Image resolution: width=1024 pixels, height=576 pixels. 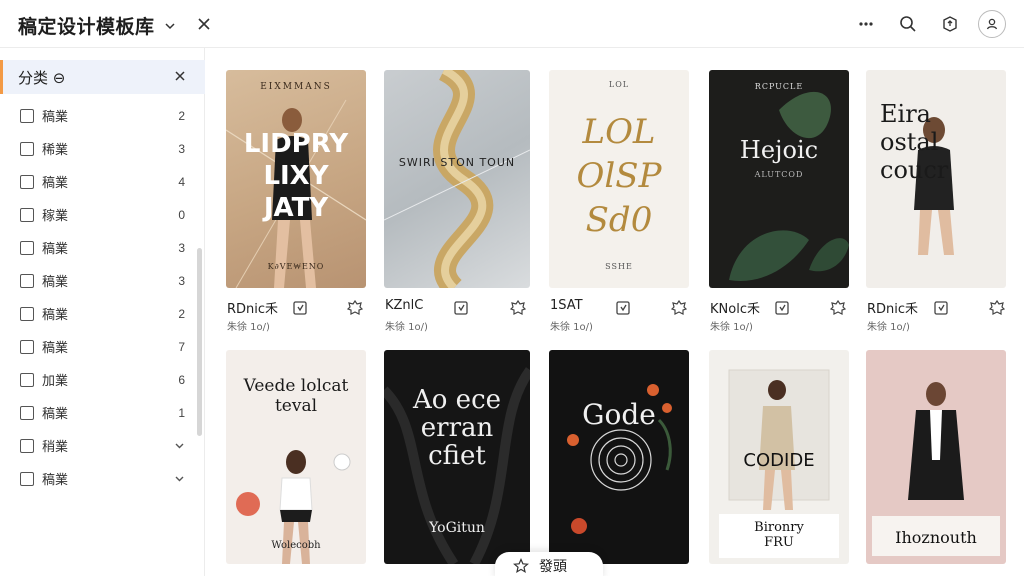 I want to click on favorites-bar: 發頭, so click(x=549, y=564).